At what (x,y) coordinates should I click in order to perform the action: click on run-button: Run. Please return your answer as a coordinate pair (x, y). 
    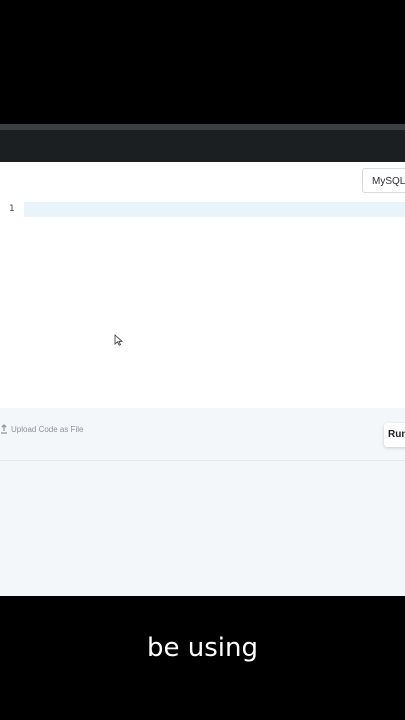
    Looking at the image, I should click on (394, 435).